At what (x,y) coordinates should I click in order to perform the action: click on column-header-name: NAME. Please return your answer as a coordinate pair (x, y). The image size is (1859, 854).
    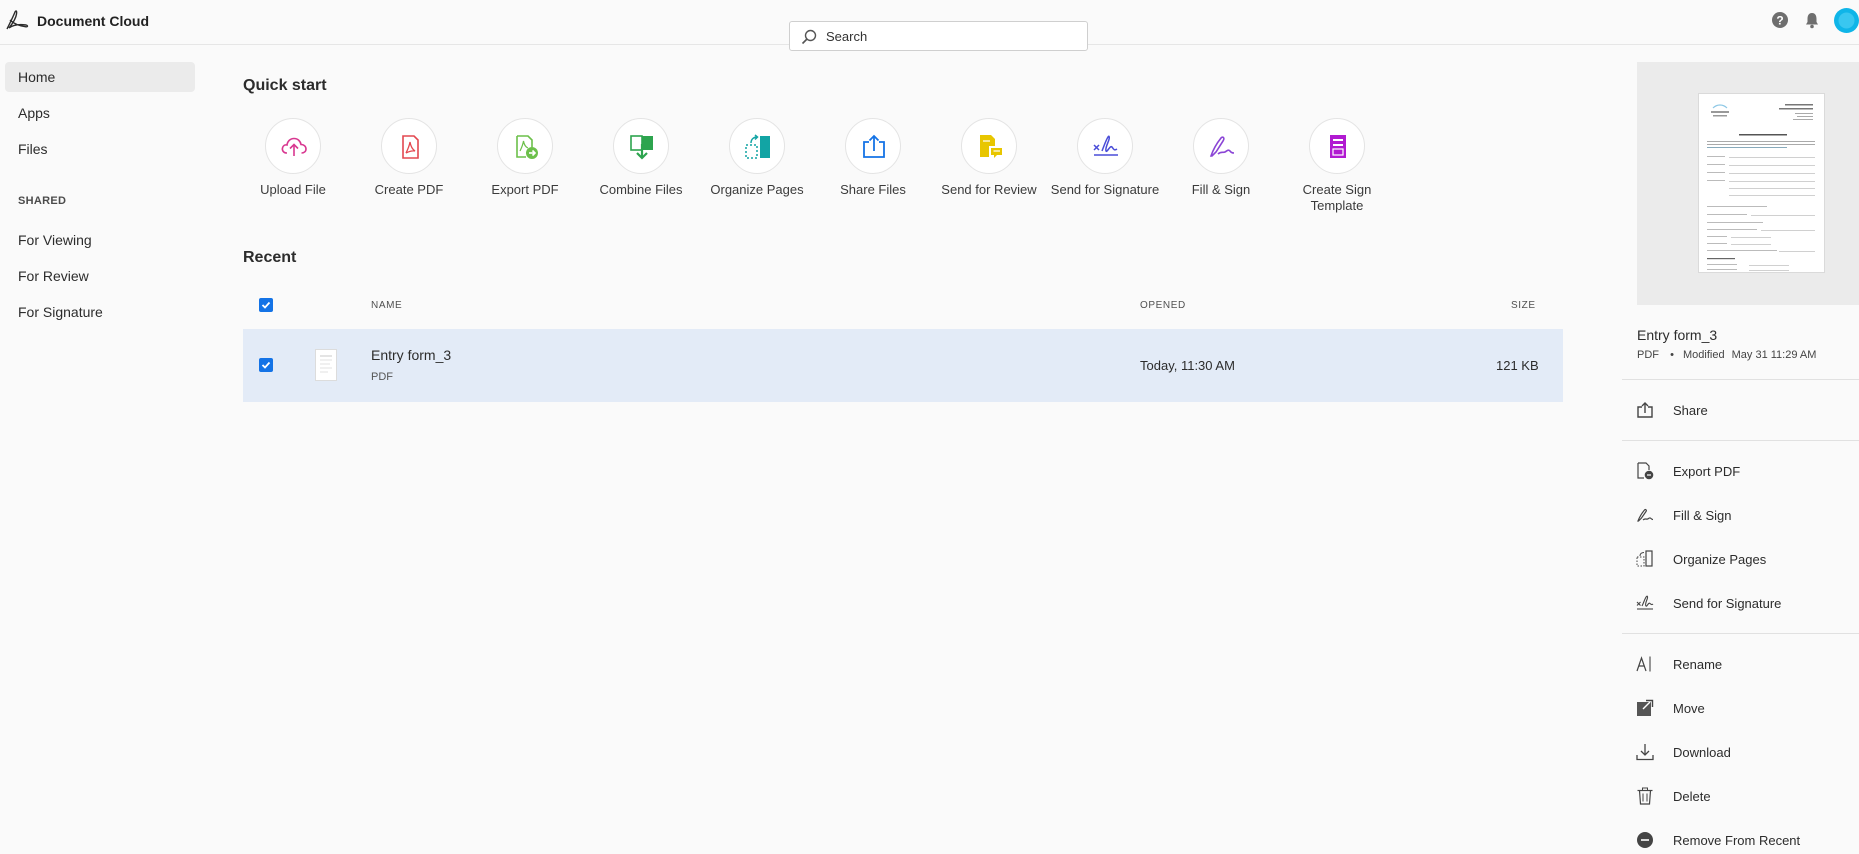
    Looking at the image, I should click on (386, 305).